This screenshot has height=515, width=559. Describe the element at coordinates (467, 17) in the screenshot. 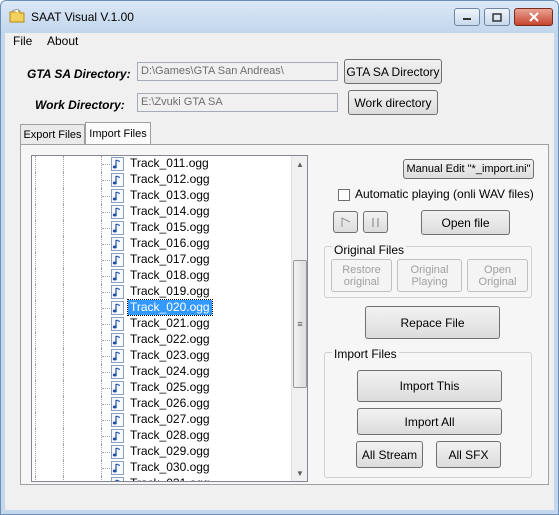

I see `minimize-button` at that location.